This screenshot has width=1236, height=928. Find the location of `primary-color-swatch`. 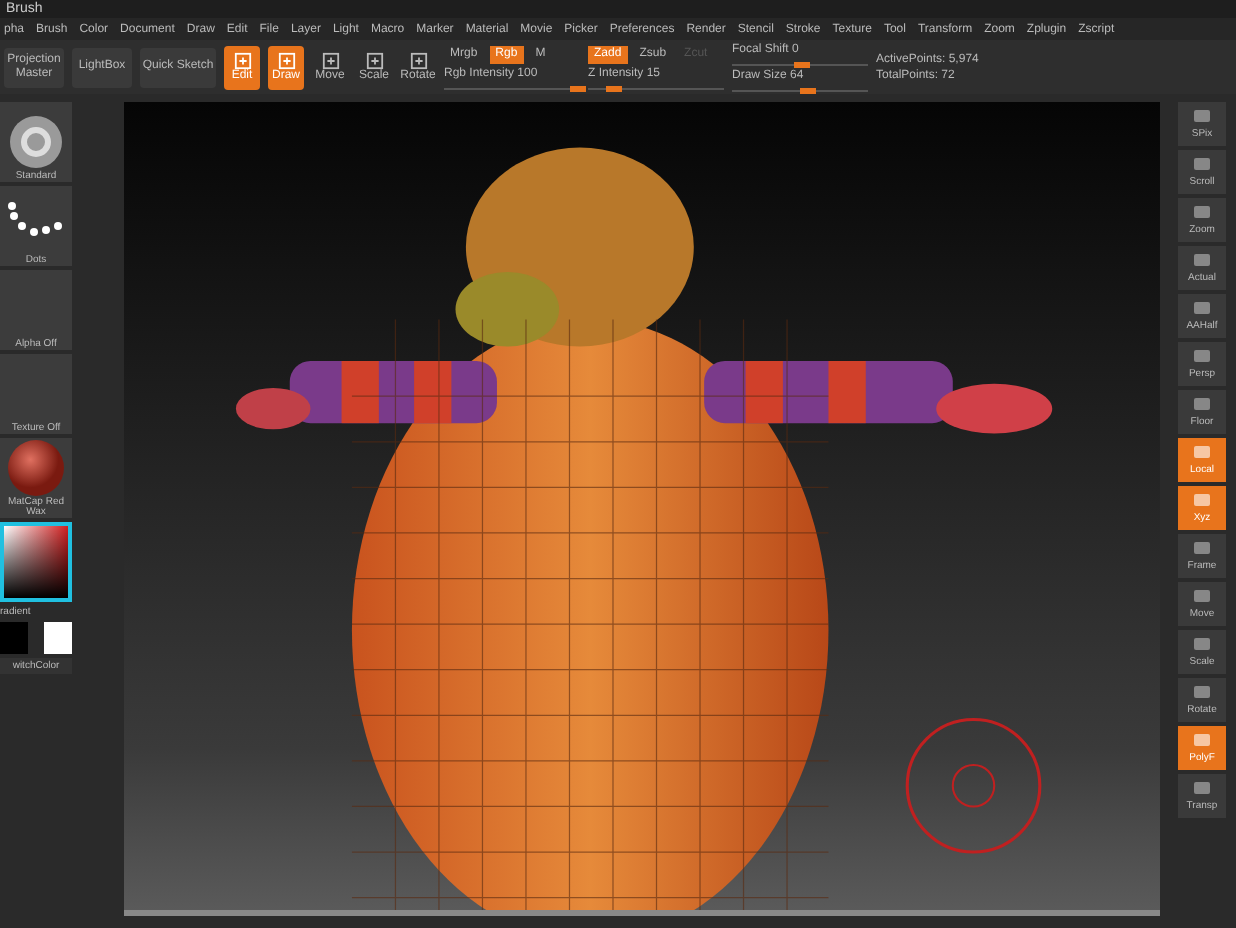

primary-color-swatch is located at coordinates (14, 637).